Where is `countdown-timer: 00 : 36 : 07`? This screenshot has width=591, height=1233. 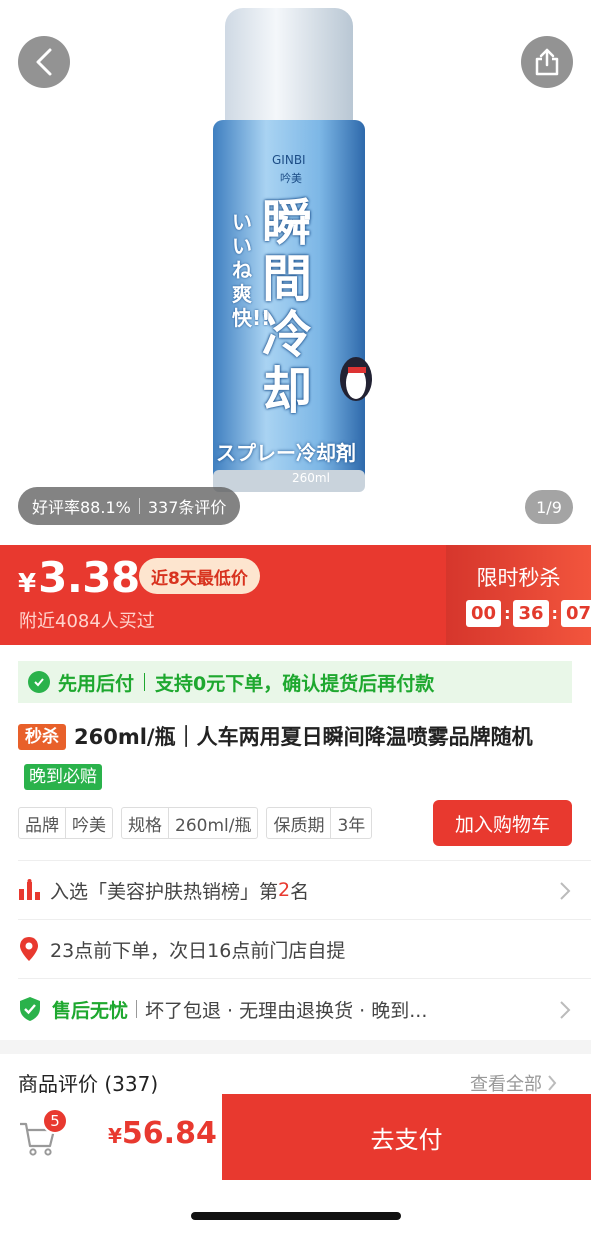
countdown-timer: 00 : 36 : 07 is located at coordinates (528, 613).